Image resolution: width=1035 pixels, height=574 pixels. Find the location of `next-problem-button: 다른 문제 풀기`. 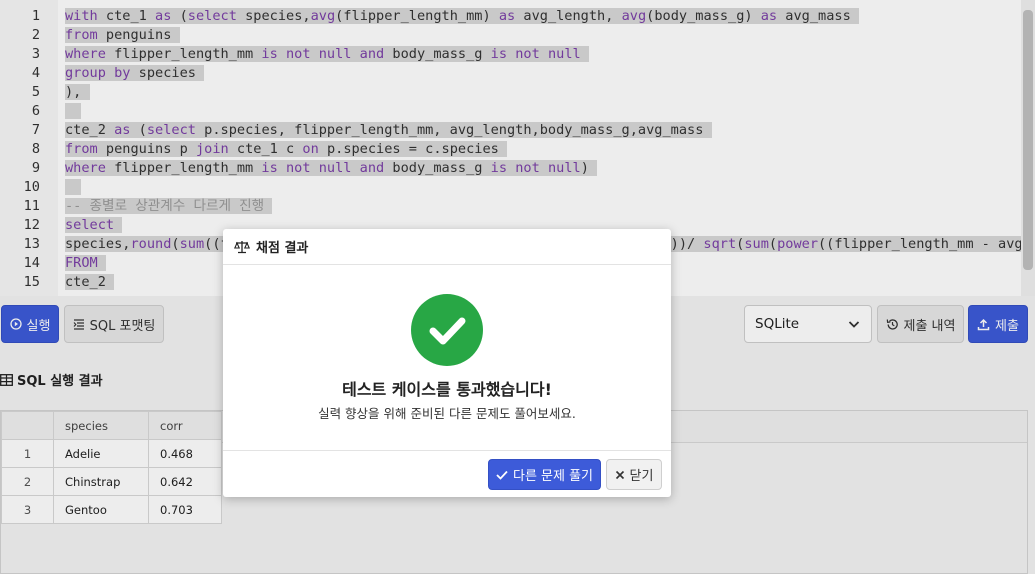

next-problem-button: 다른 문제 풀기 is located at coordinates (544, 474).